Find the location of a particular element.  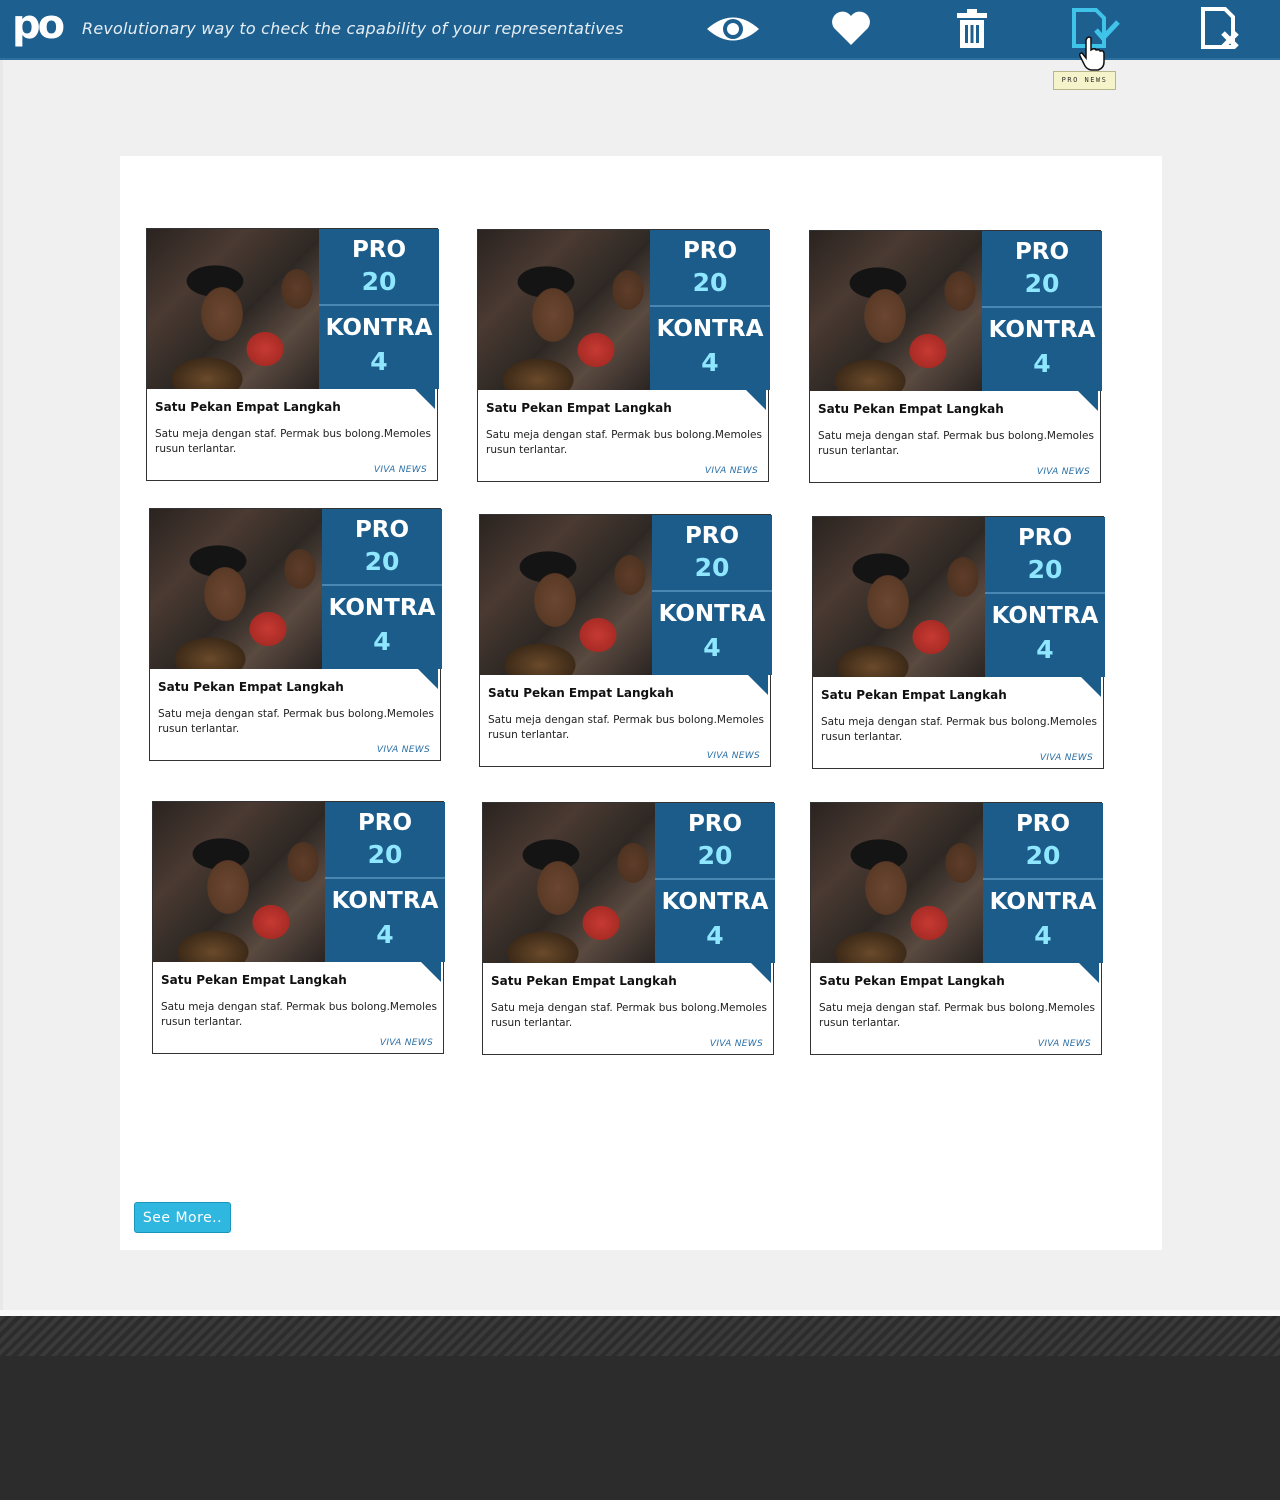

eye-icon is located at coordinates (733, 29).